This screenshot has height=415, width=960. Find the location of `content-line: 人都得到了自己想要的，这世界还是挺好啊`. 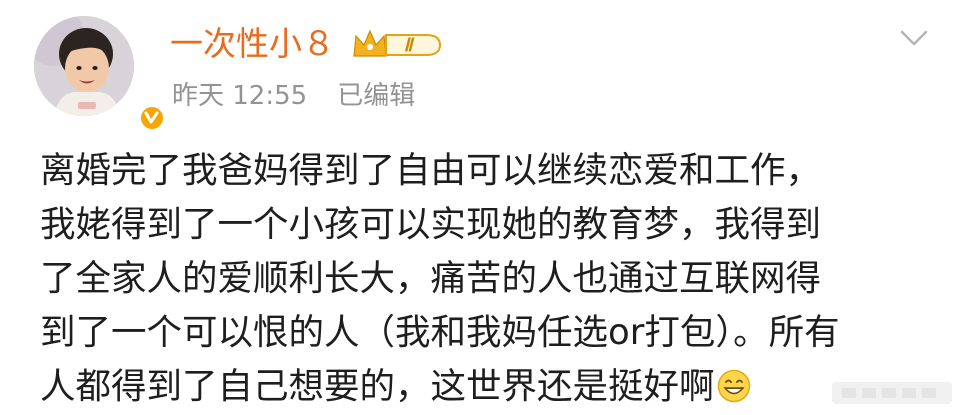

content-line: 人都得到了自己想要的，这世界还是挺好啊 is located at coordinates (377, 386).